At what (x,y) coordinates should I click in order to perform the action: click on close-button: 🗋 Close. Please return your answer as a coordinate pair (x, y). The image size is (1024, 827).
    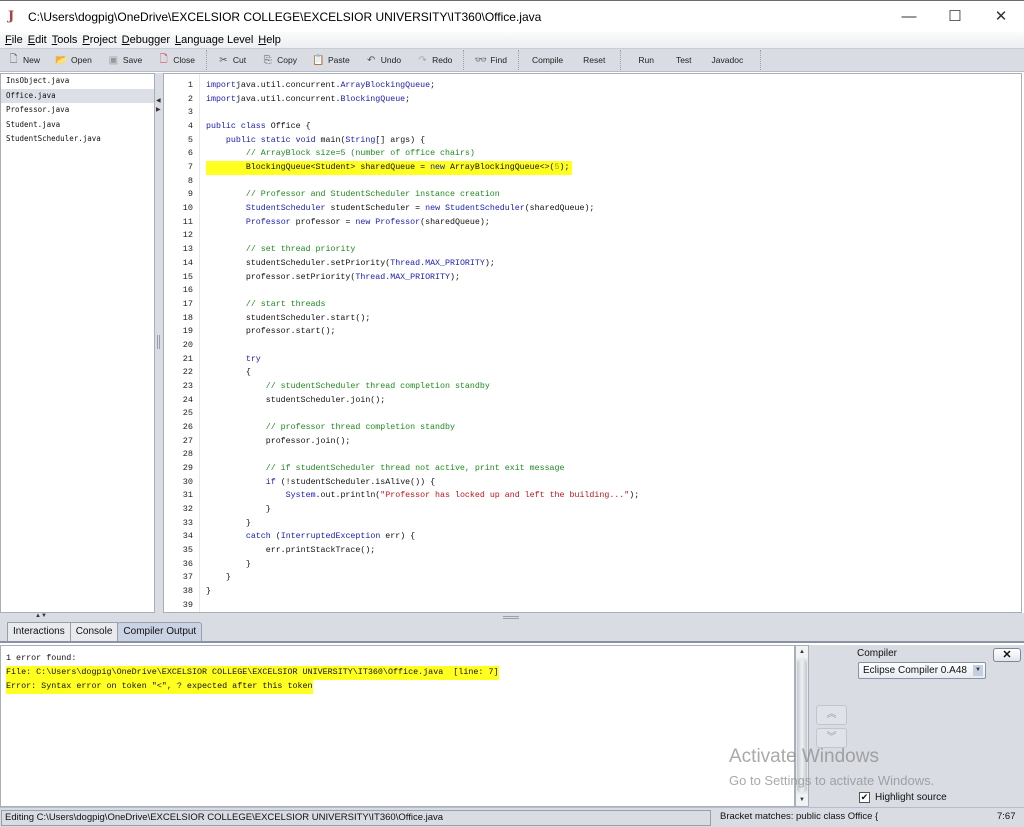
    Looking at the image, I should click on (176, 60).